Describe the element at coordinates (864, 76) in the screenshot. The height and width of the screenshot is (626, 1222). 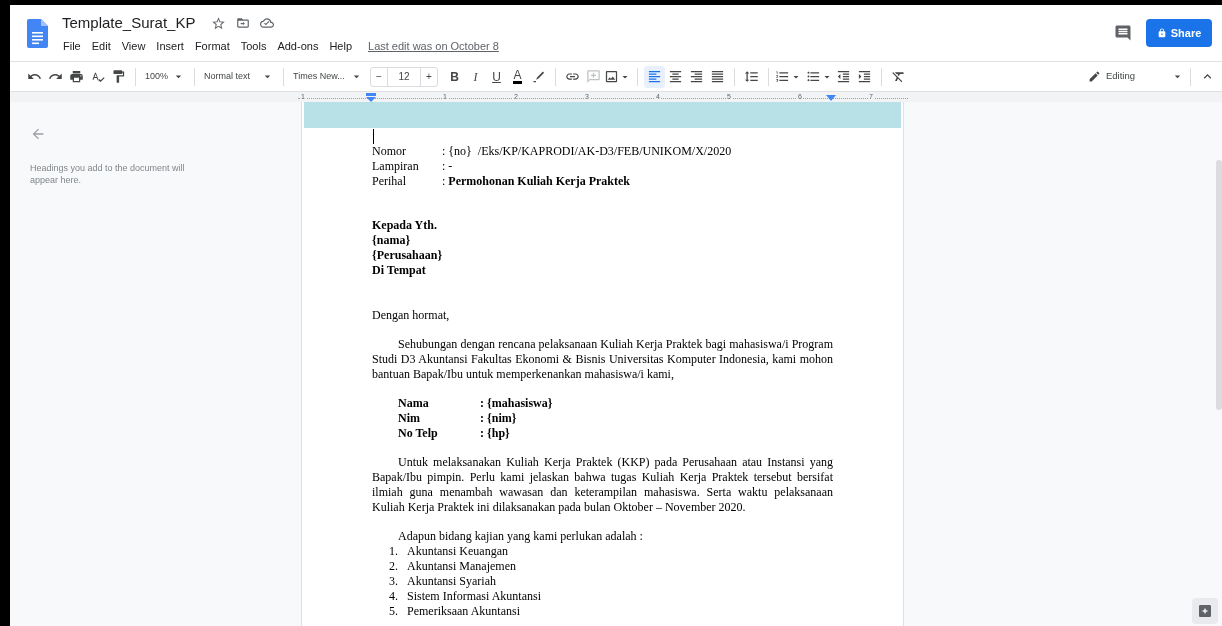
I see `increase-indent-icon` at that location.